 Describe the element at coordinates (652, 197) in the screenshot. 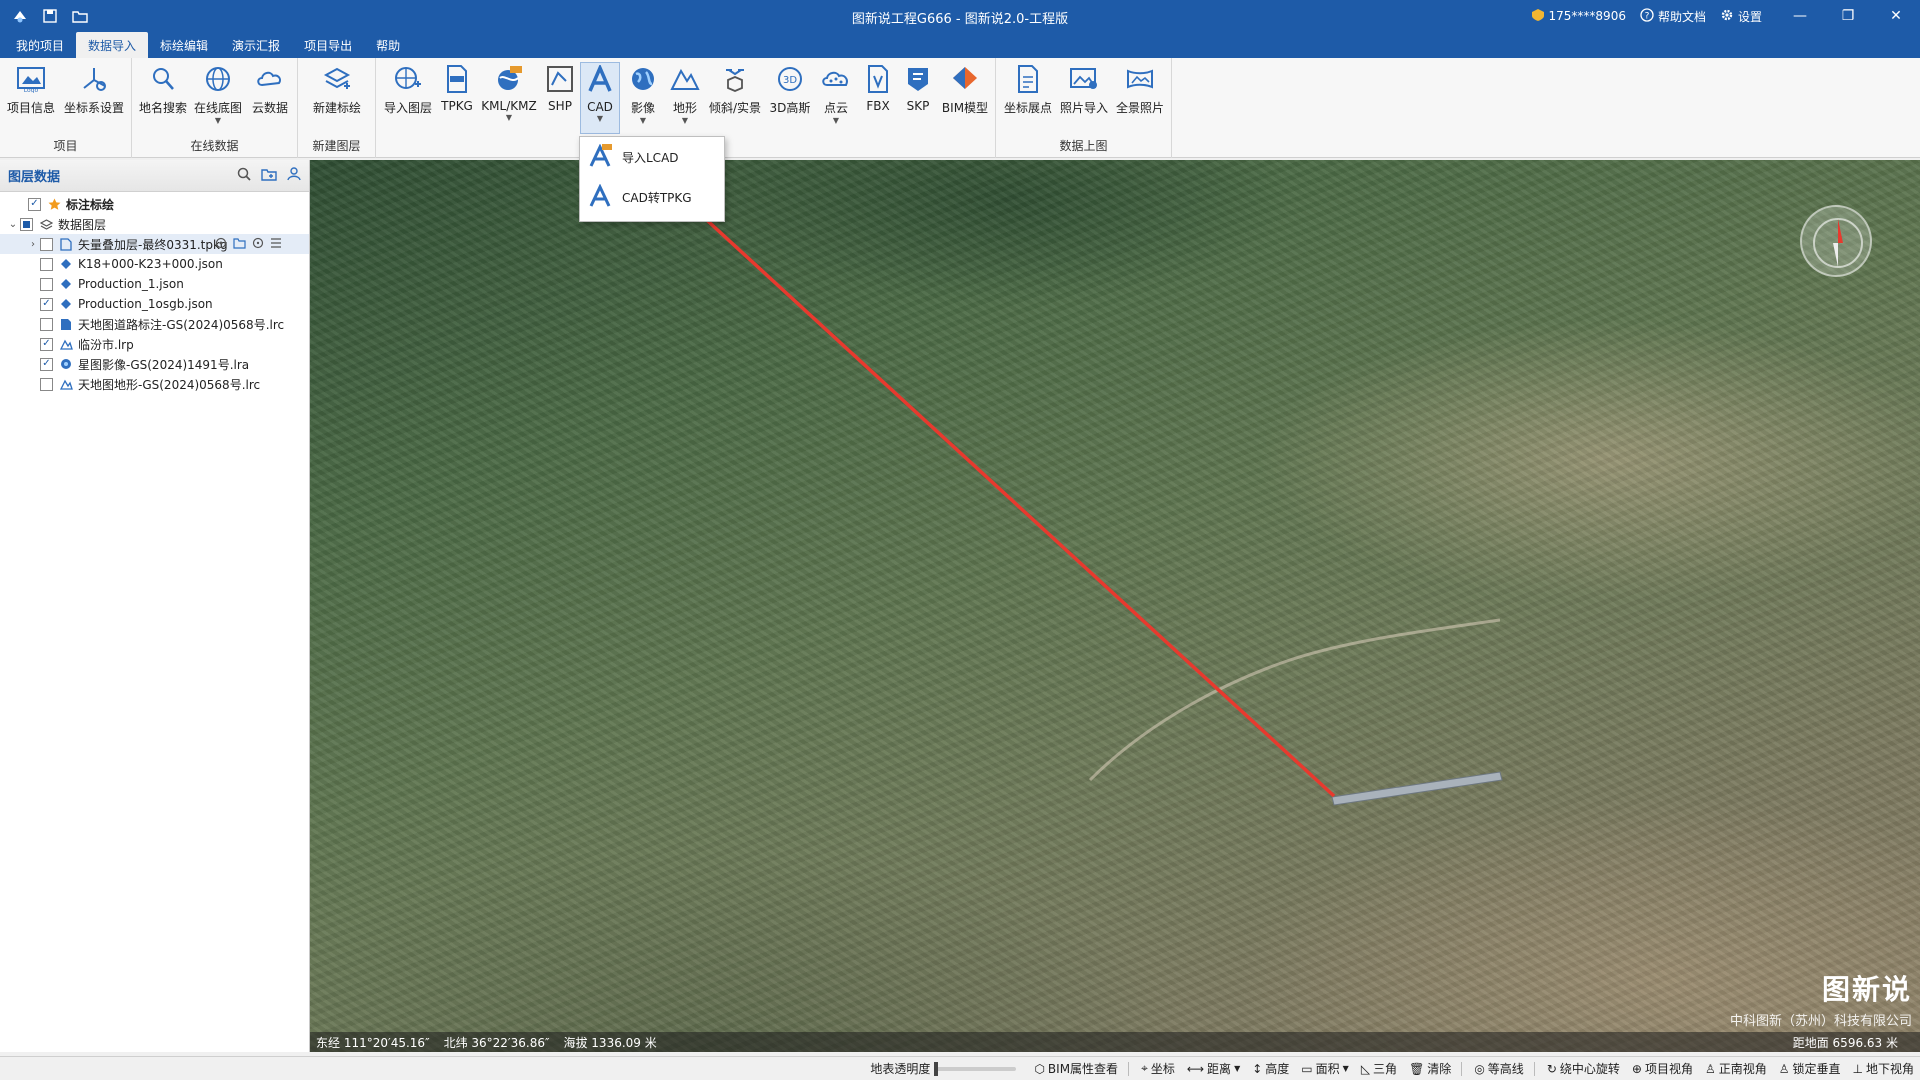

I see `menu-item-cad-to-tpkg: CAD转TPKG` at that location.